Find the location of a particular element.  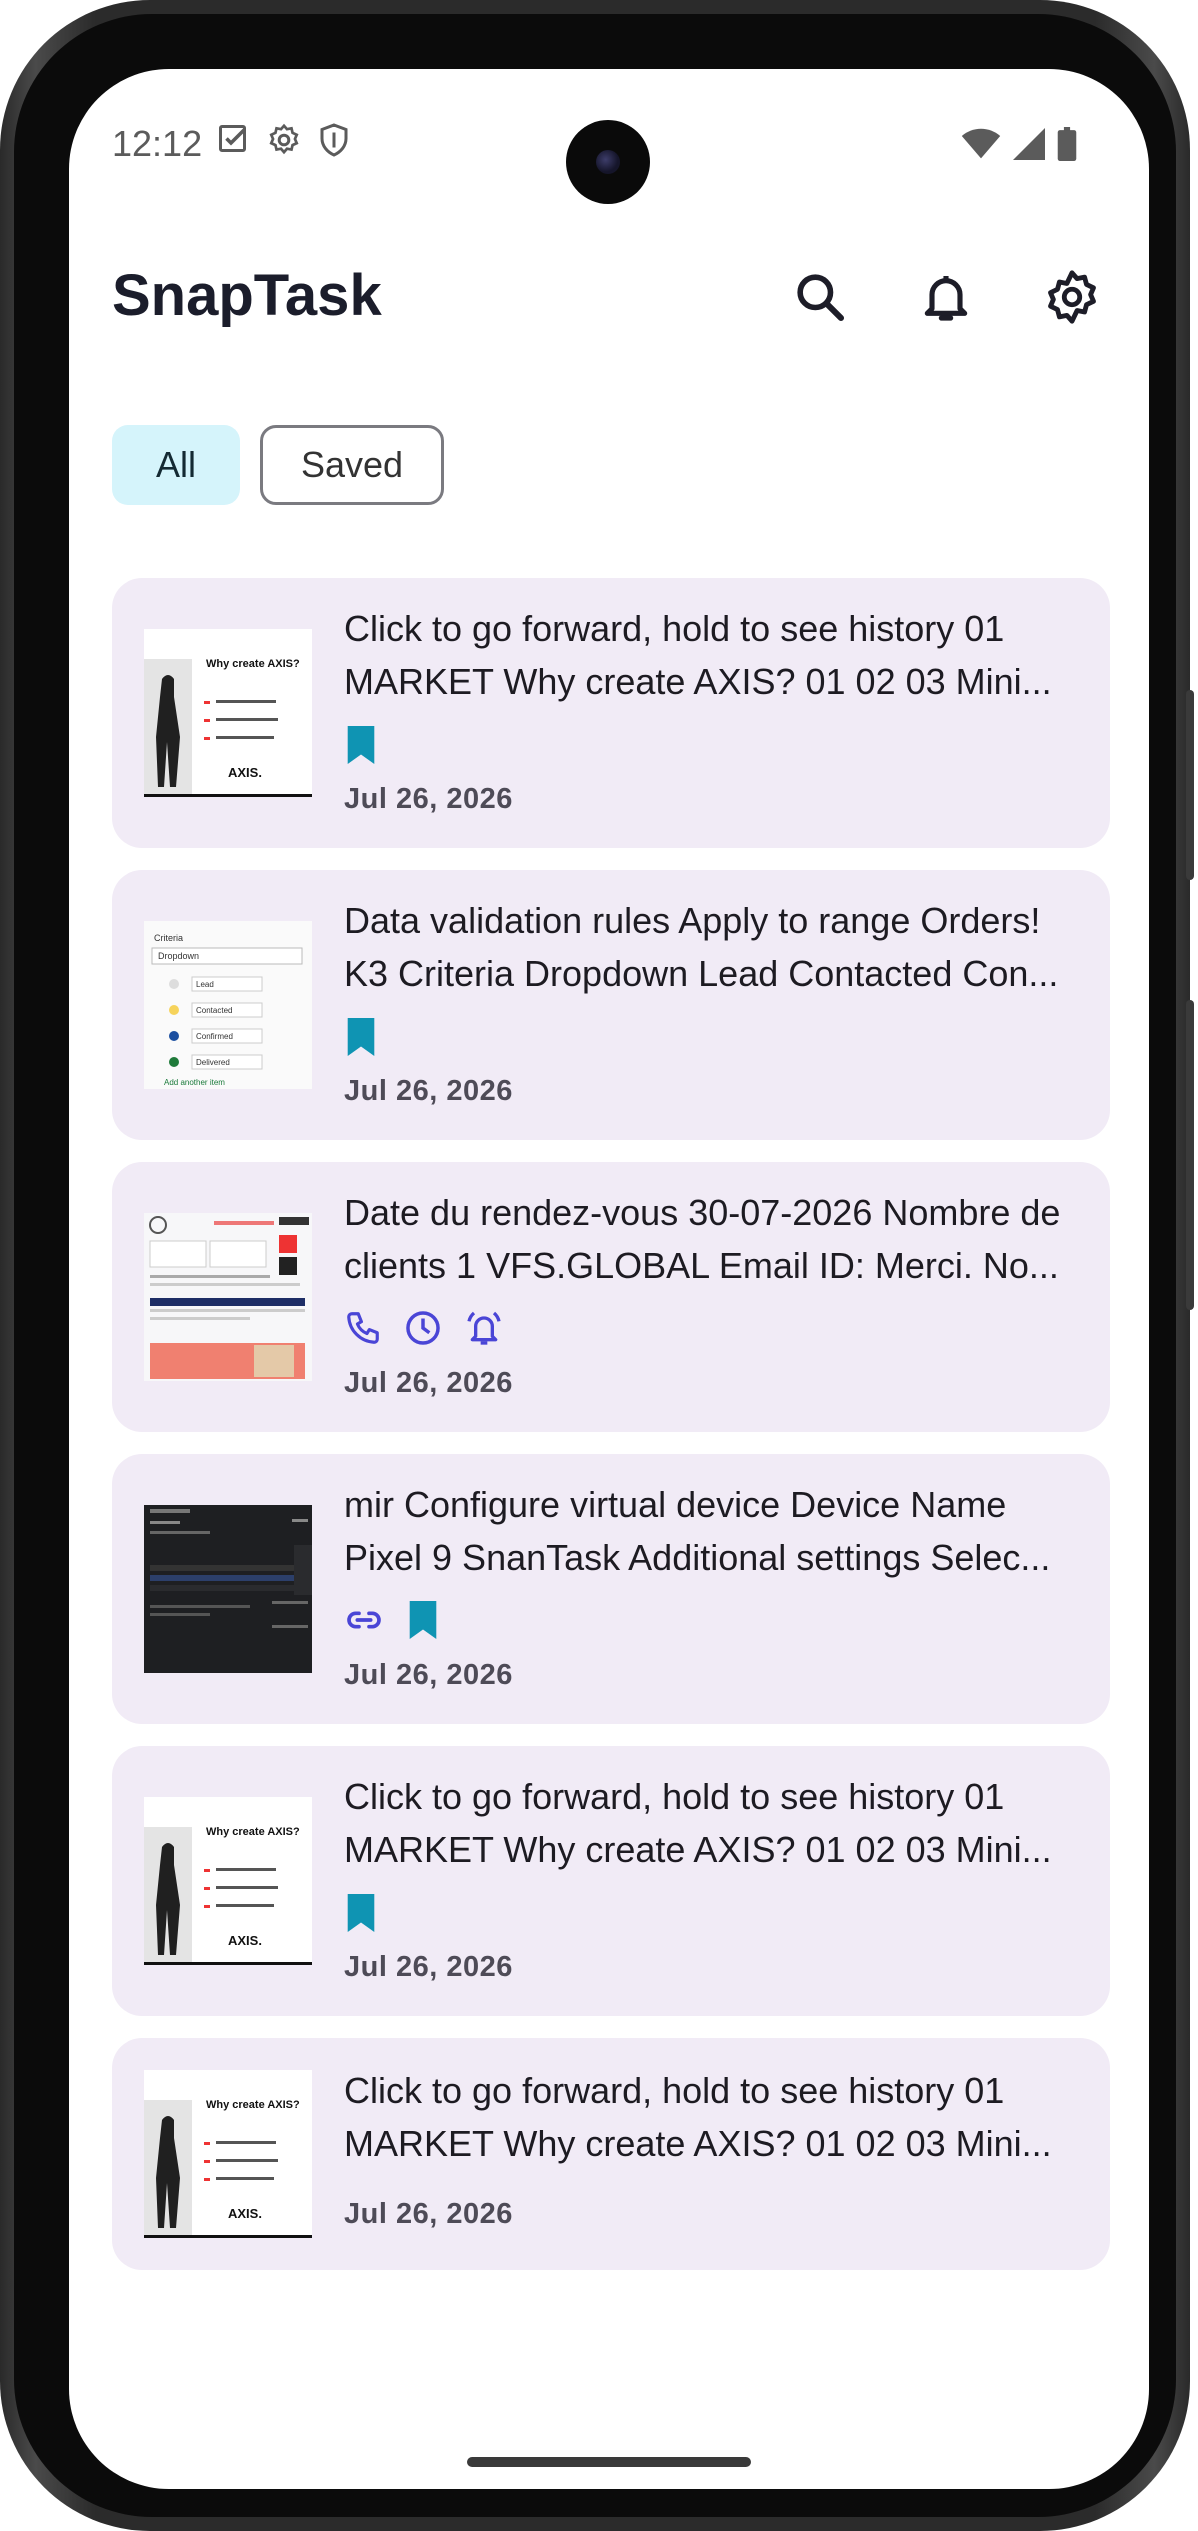

status-right is located at coordinates (1019, 146).